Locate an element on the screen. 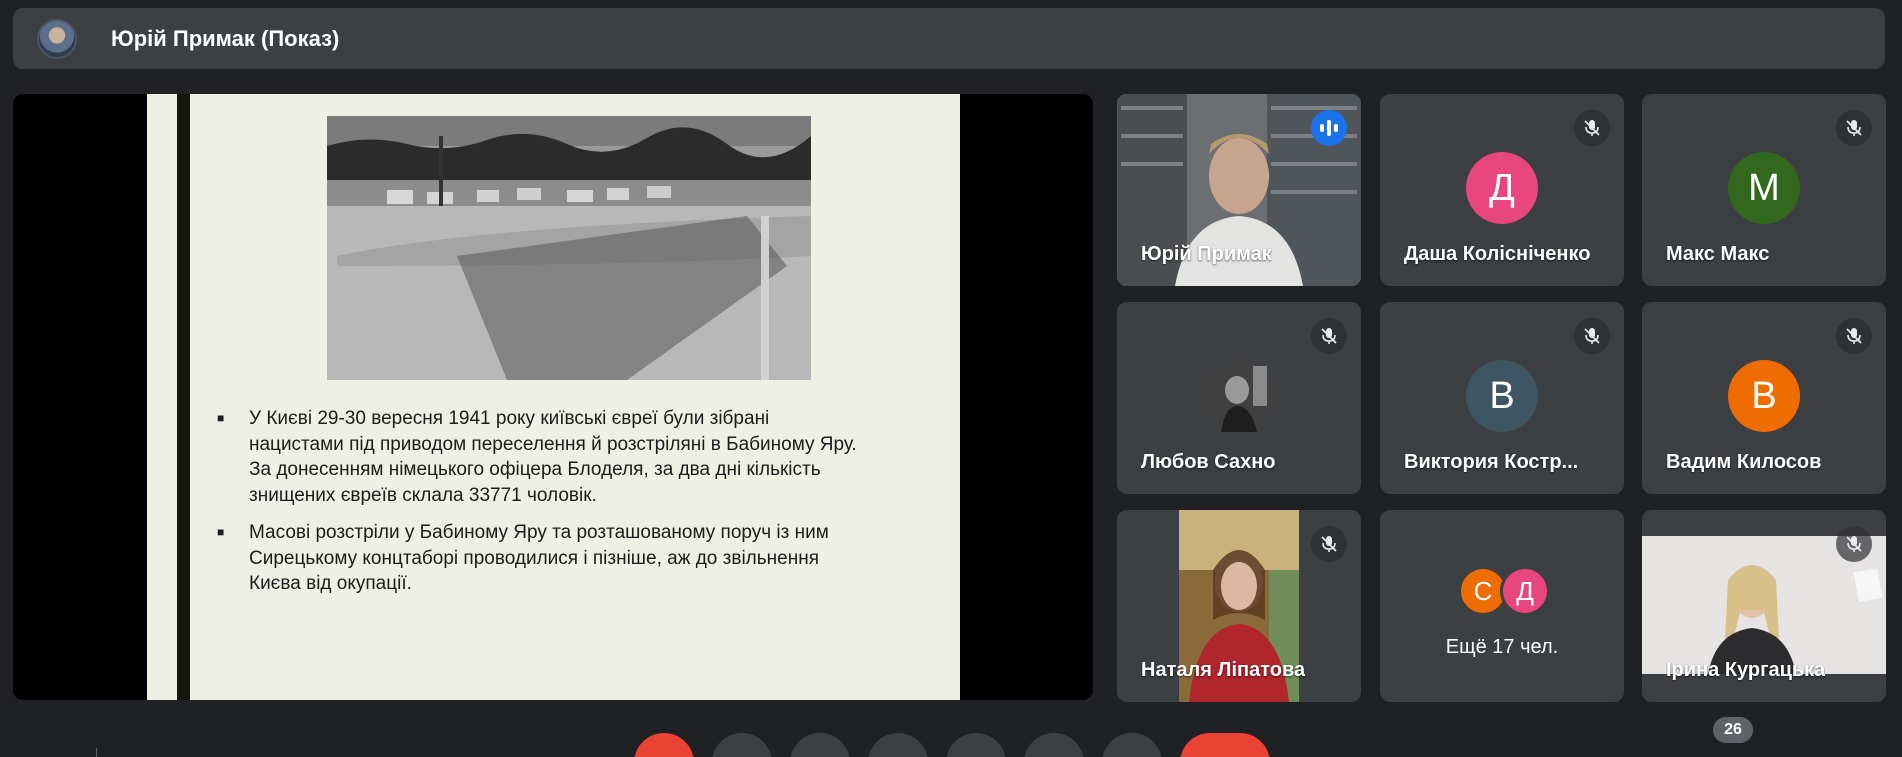 The height and width of the screenshot is (757, 1902). participant-tile-maks: M Макс Макс is located at coordinates (1764, 190).